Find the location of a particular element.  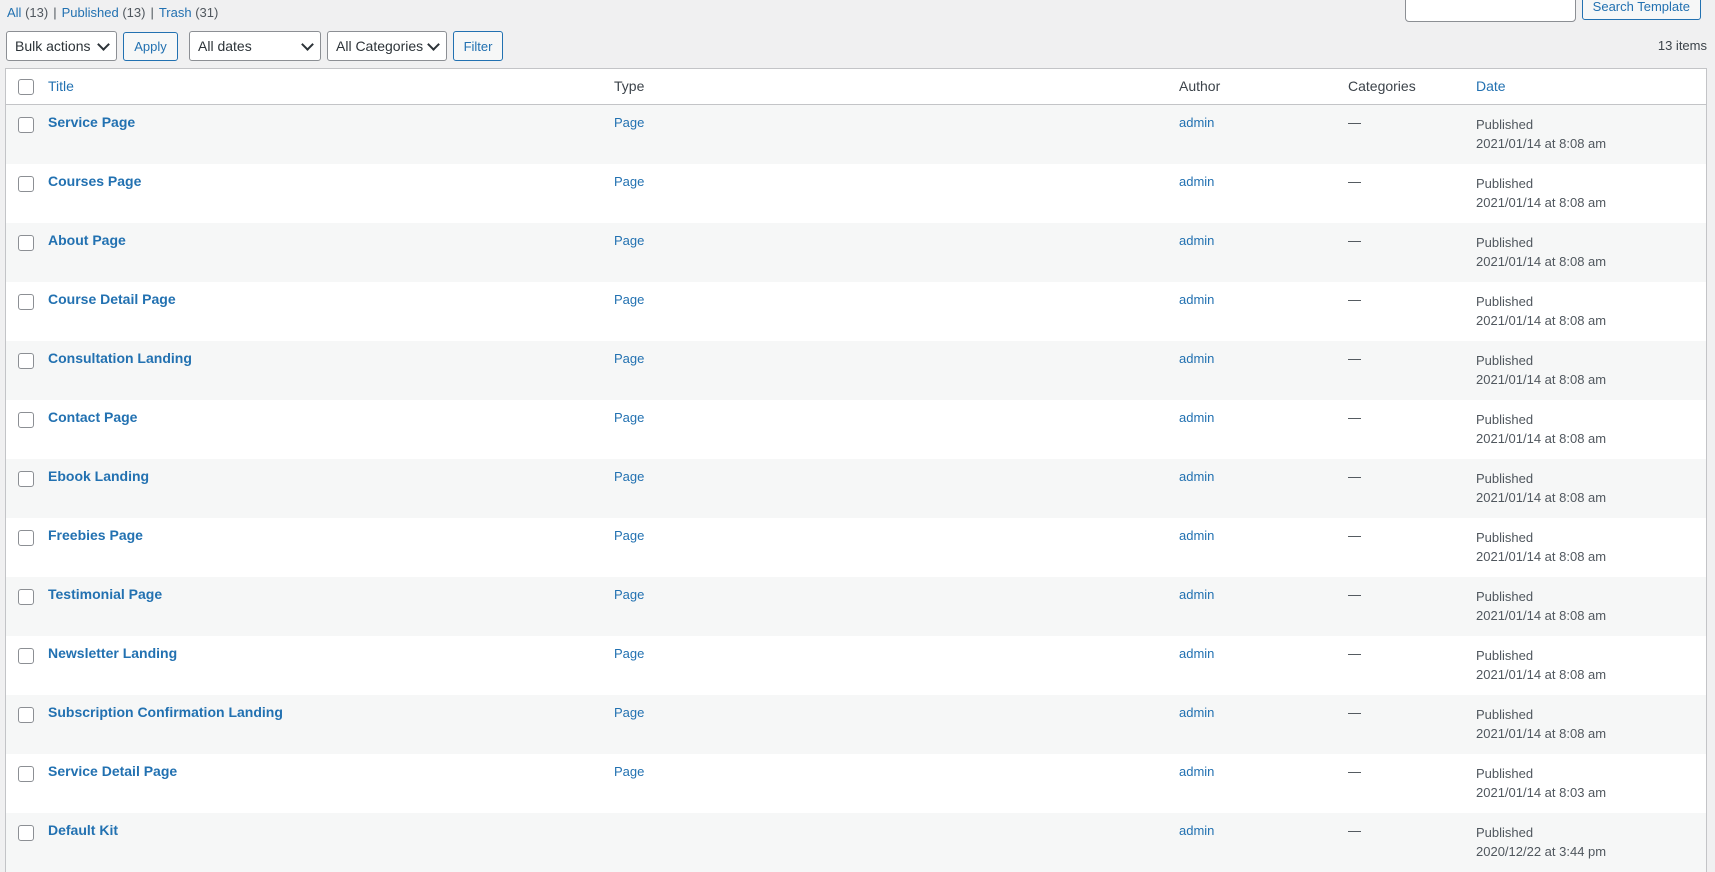

view-filters: All (13) | Published (13) | Trash (31) is located at coordinates (113, 12).